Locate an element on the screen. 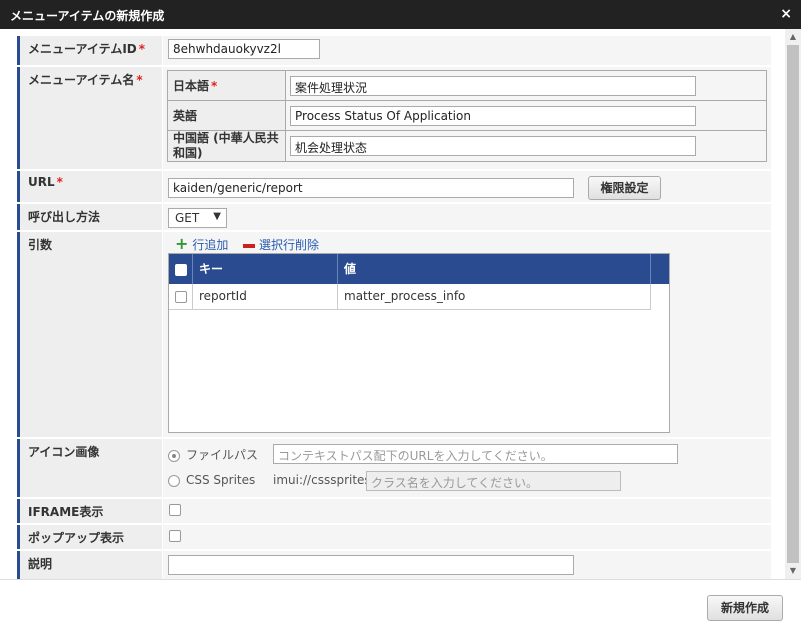  vertical-scrollbar: ▲ ▼ is located at coordinates (793, 304).